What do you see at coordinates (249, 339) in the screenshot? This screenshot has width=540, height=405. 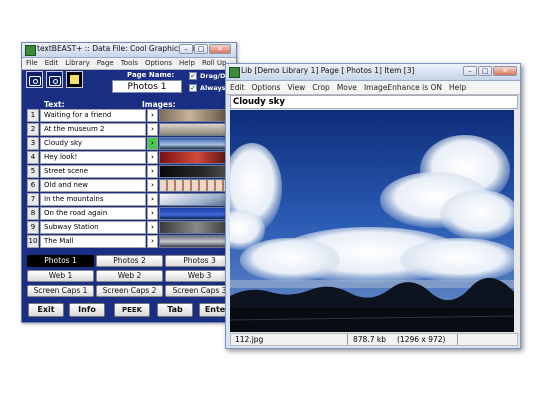 I see `file-name: 112.jpg` at bounding box center [249, 339].